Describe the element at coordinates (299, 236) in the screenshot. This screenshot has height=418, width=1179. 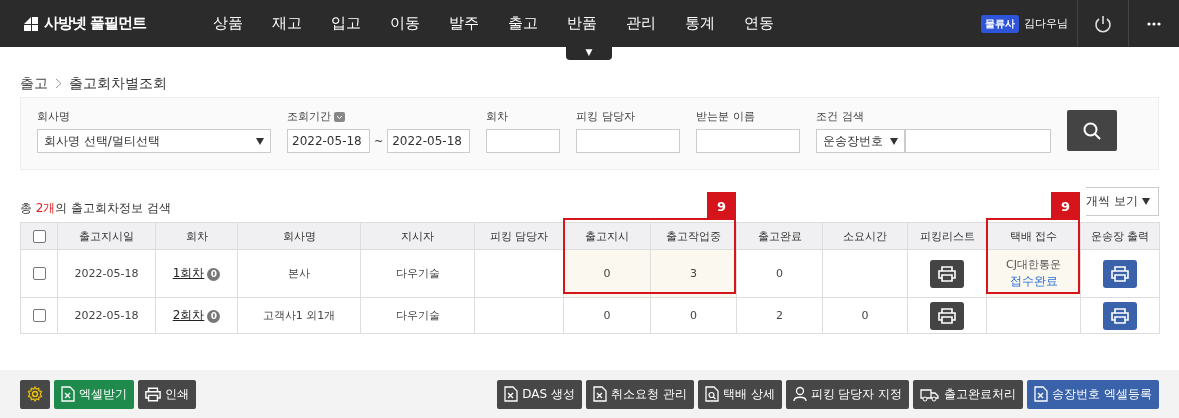
I see `column-header: 회사명` at that location.